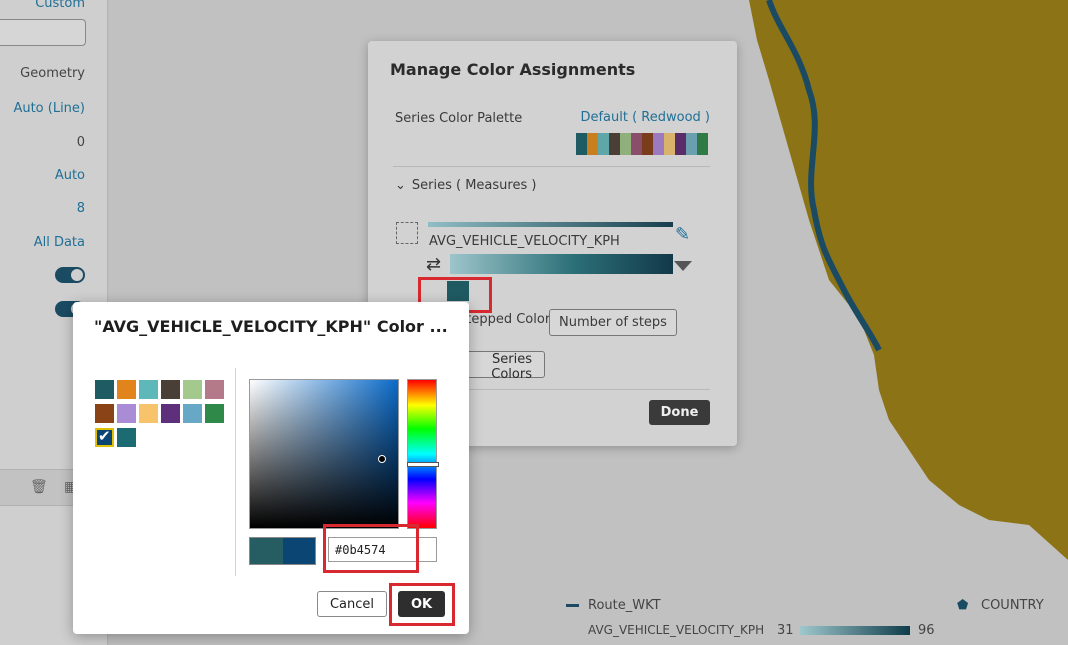 Image resolution: width=1068 pixels, height=645 pixels. What do you see at coordinates (624, 605) in the screenshot?
I see `route-legend-label: Route_WKT` at bounding box center [624, 605].